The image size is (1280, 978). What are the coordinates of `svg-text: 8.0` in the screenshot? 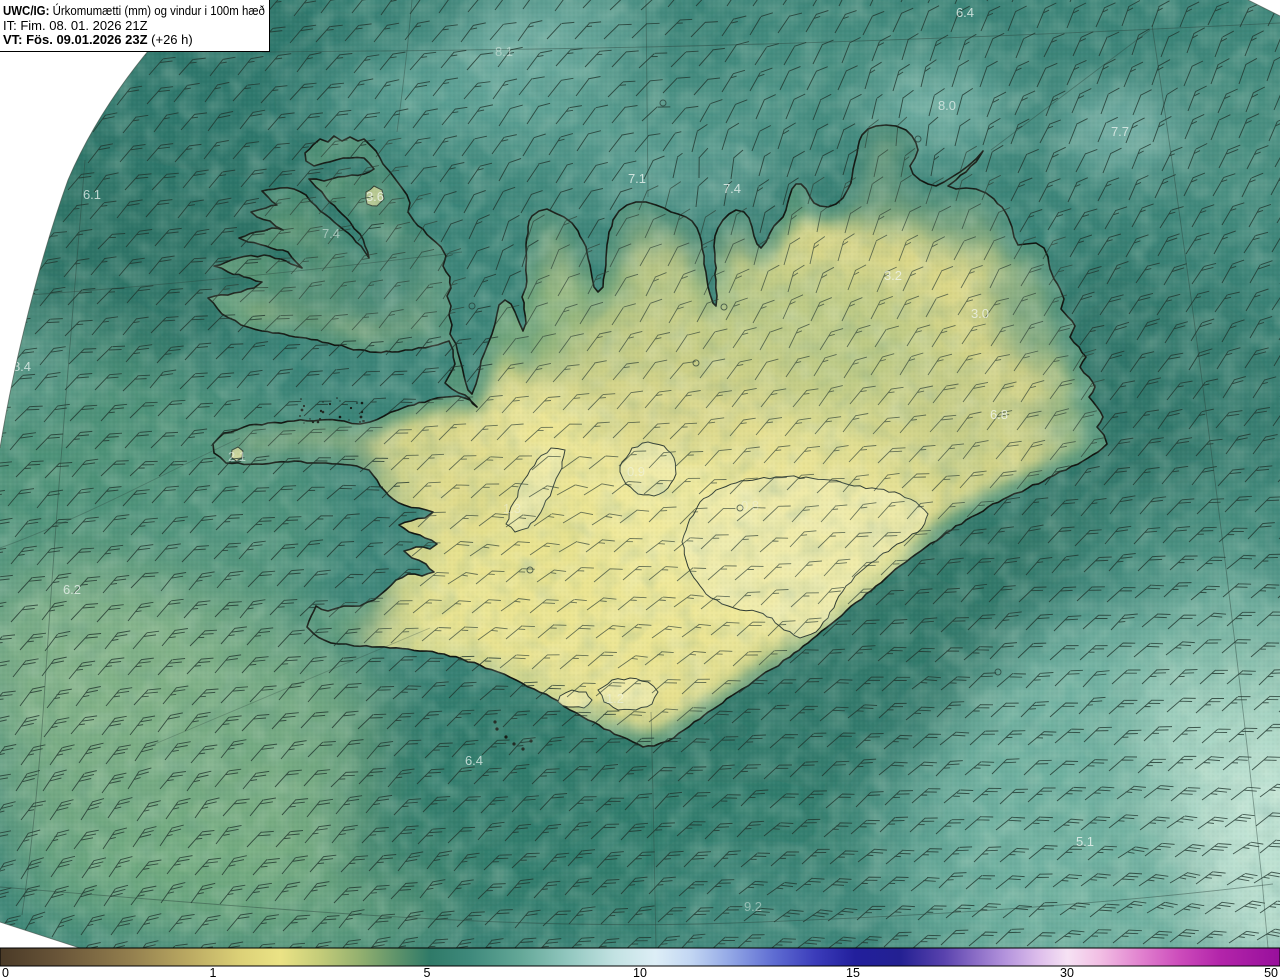 It's located at (947, 105).